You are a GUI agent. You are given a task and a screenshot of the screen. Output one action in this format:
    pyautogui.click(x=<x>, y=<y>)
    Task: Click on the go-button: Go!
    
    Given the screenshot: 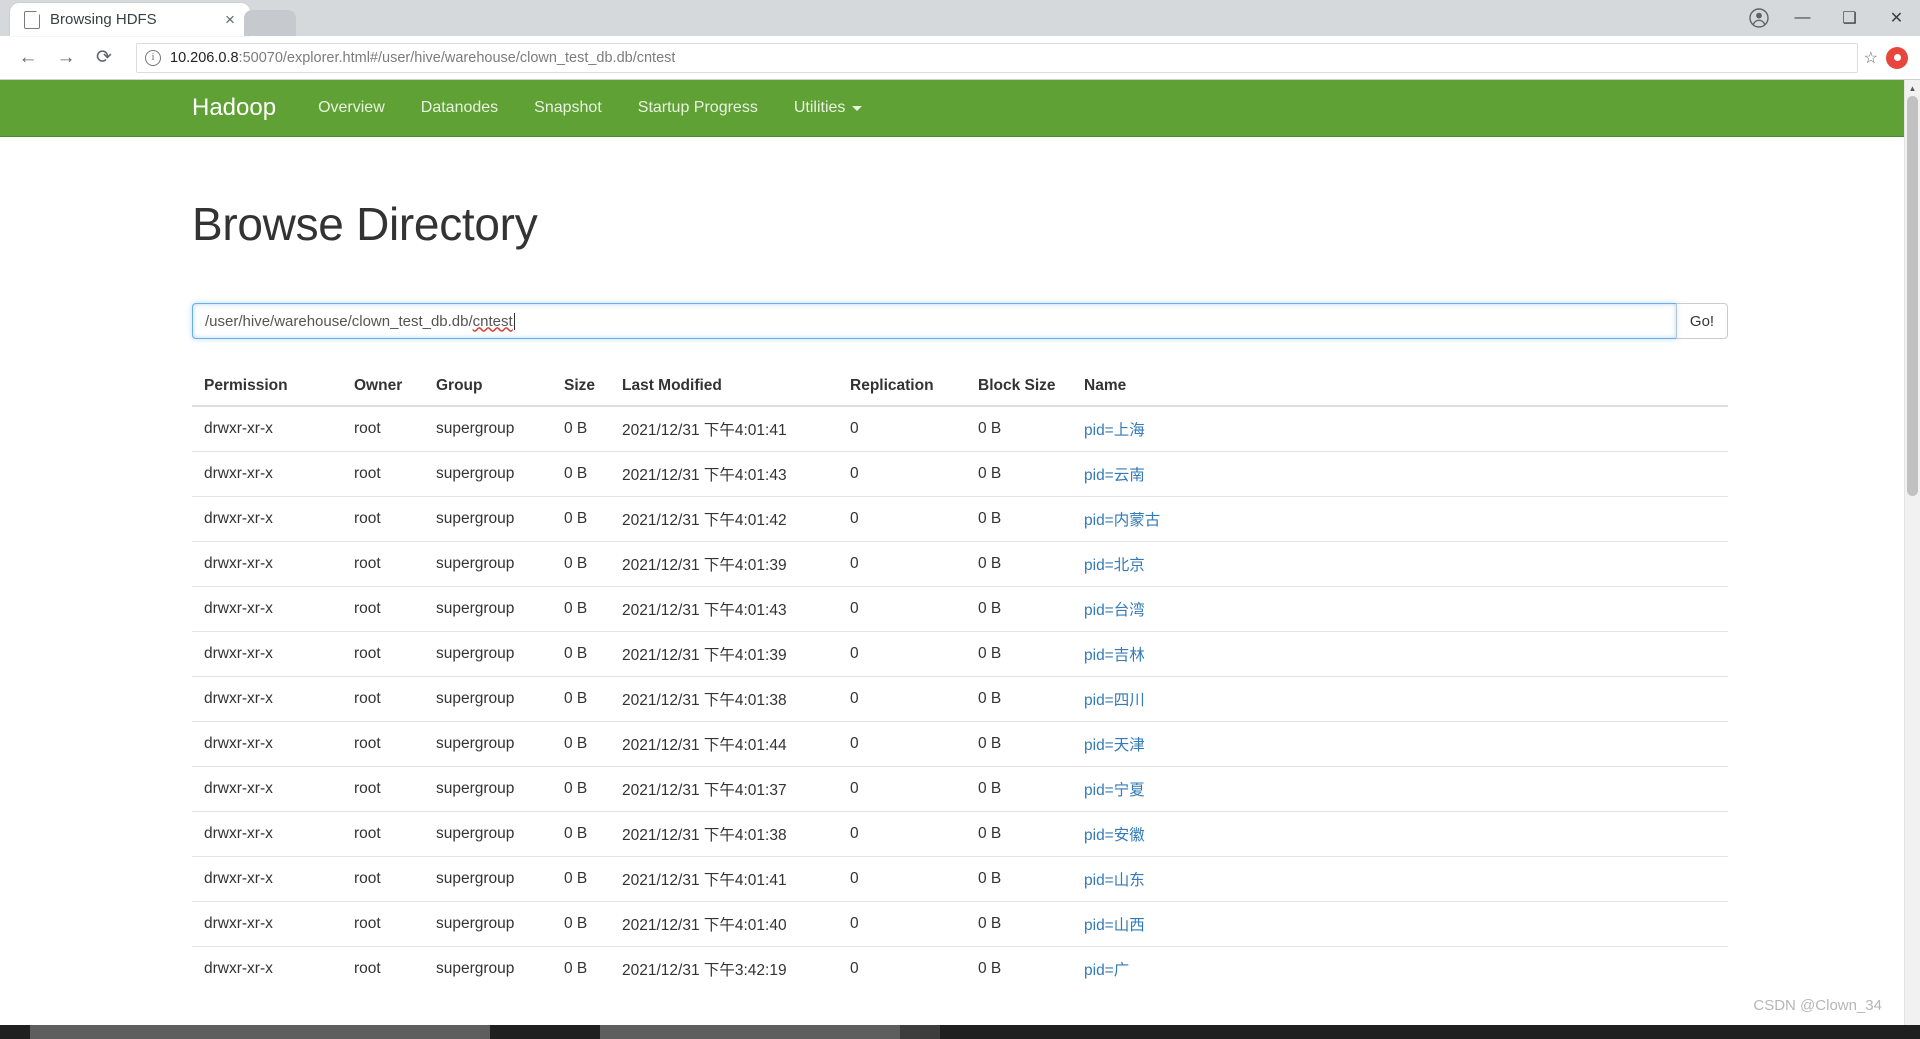 What is the action you would take?
    pyautogui.click(x=1702, y=321)
    